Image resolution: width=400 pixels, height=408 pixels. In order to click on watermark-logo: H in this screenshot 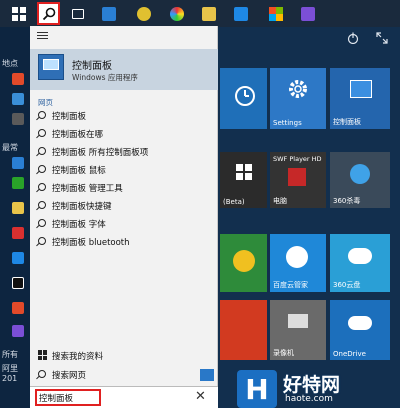, I will do `click(257, 389)`.